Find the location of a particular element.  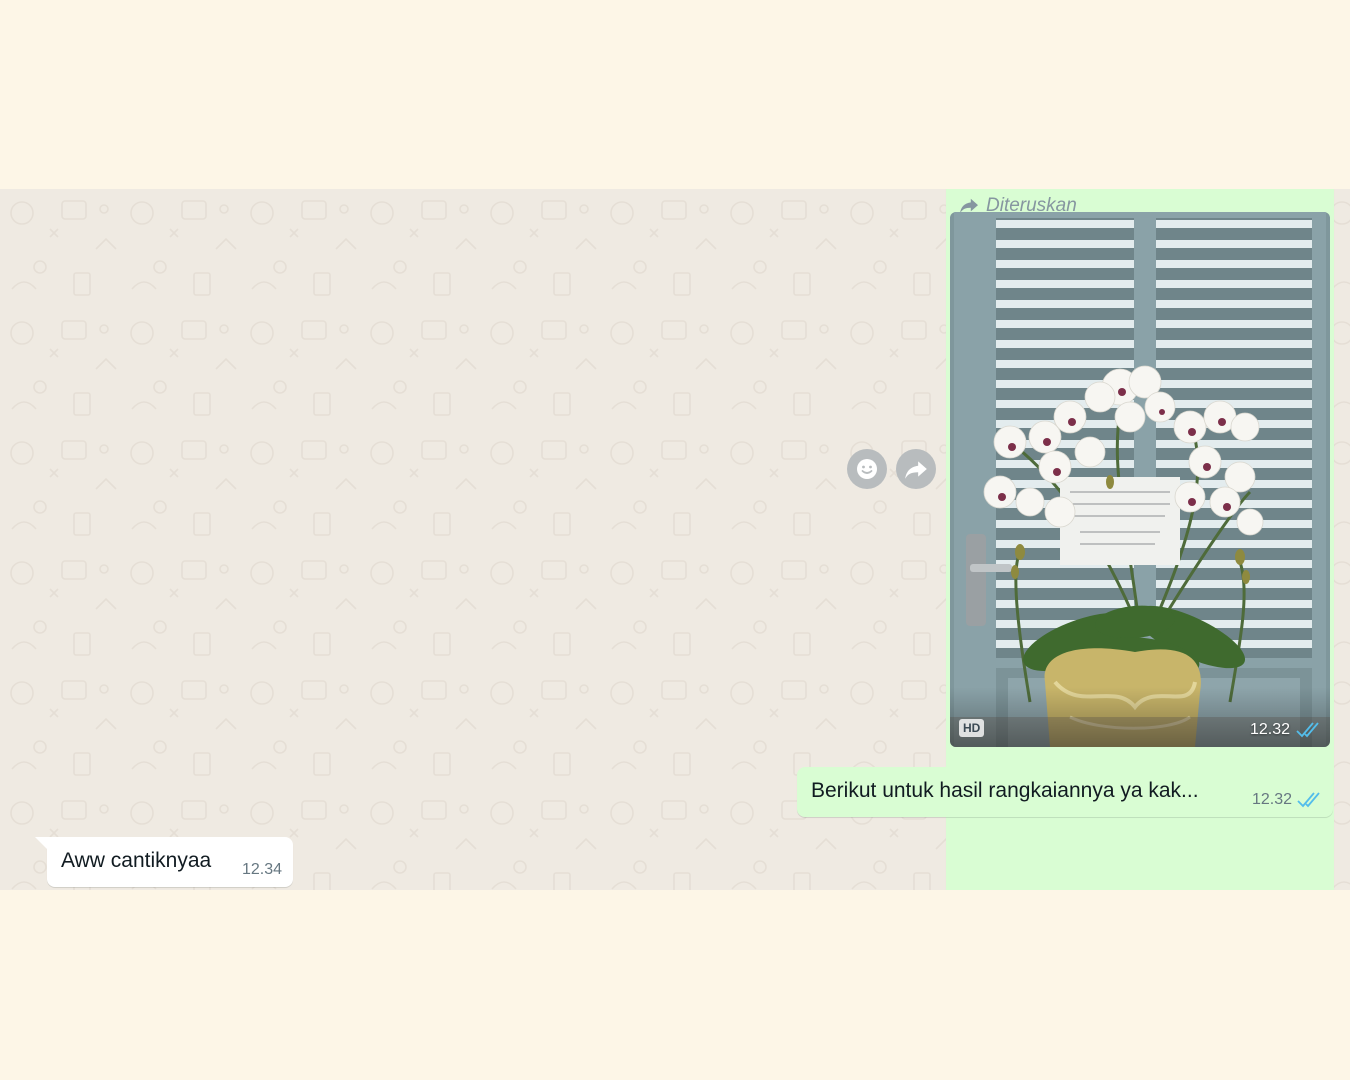

bubble-tail is located at coordinates (41, 843).